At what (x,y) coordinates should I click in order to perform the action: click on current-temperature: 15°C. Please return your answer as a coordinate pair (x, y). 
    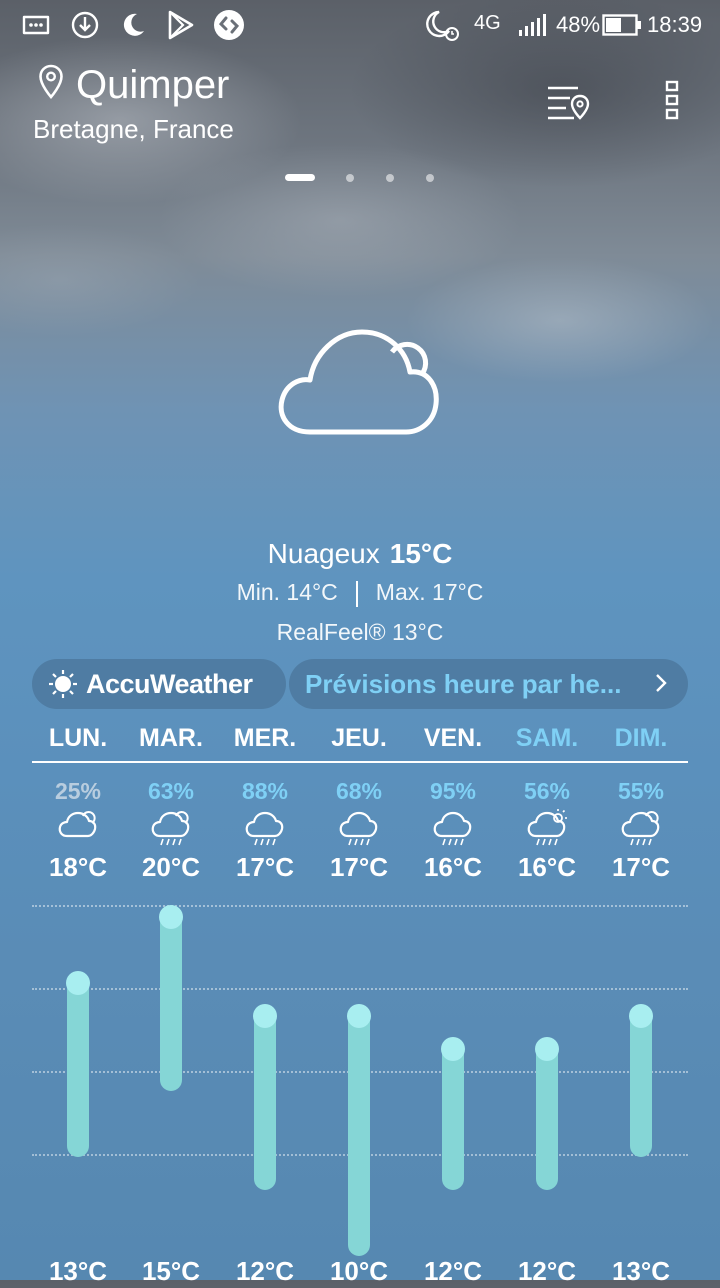
    Looking at the image, I should click on (421, 553).